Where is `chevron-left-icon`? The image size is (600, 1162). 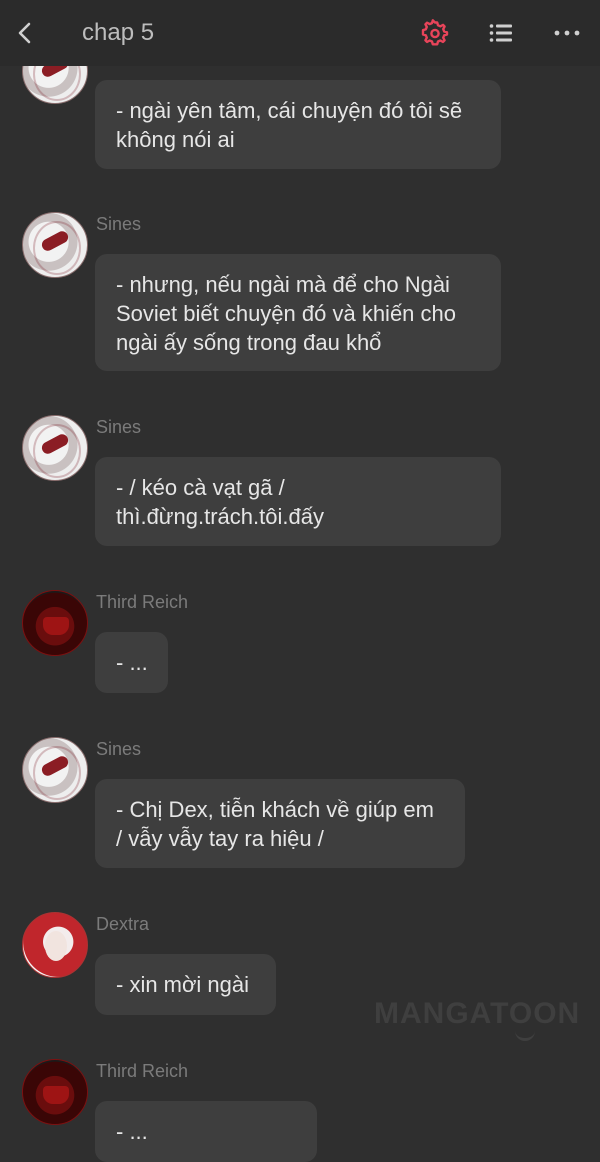
chevron-left-icon is located at coordinates (24, 33).